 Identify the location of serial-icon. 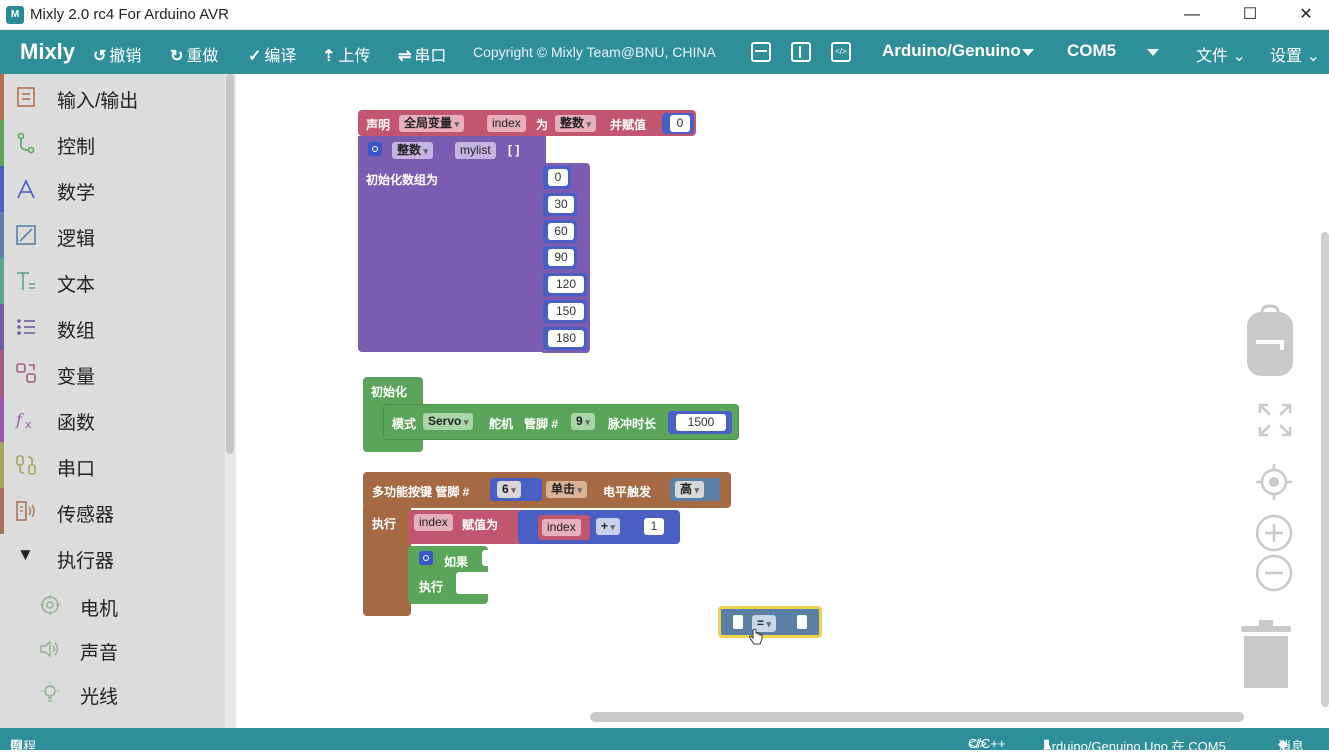
(26, 465).